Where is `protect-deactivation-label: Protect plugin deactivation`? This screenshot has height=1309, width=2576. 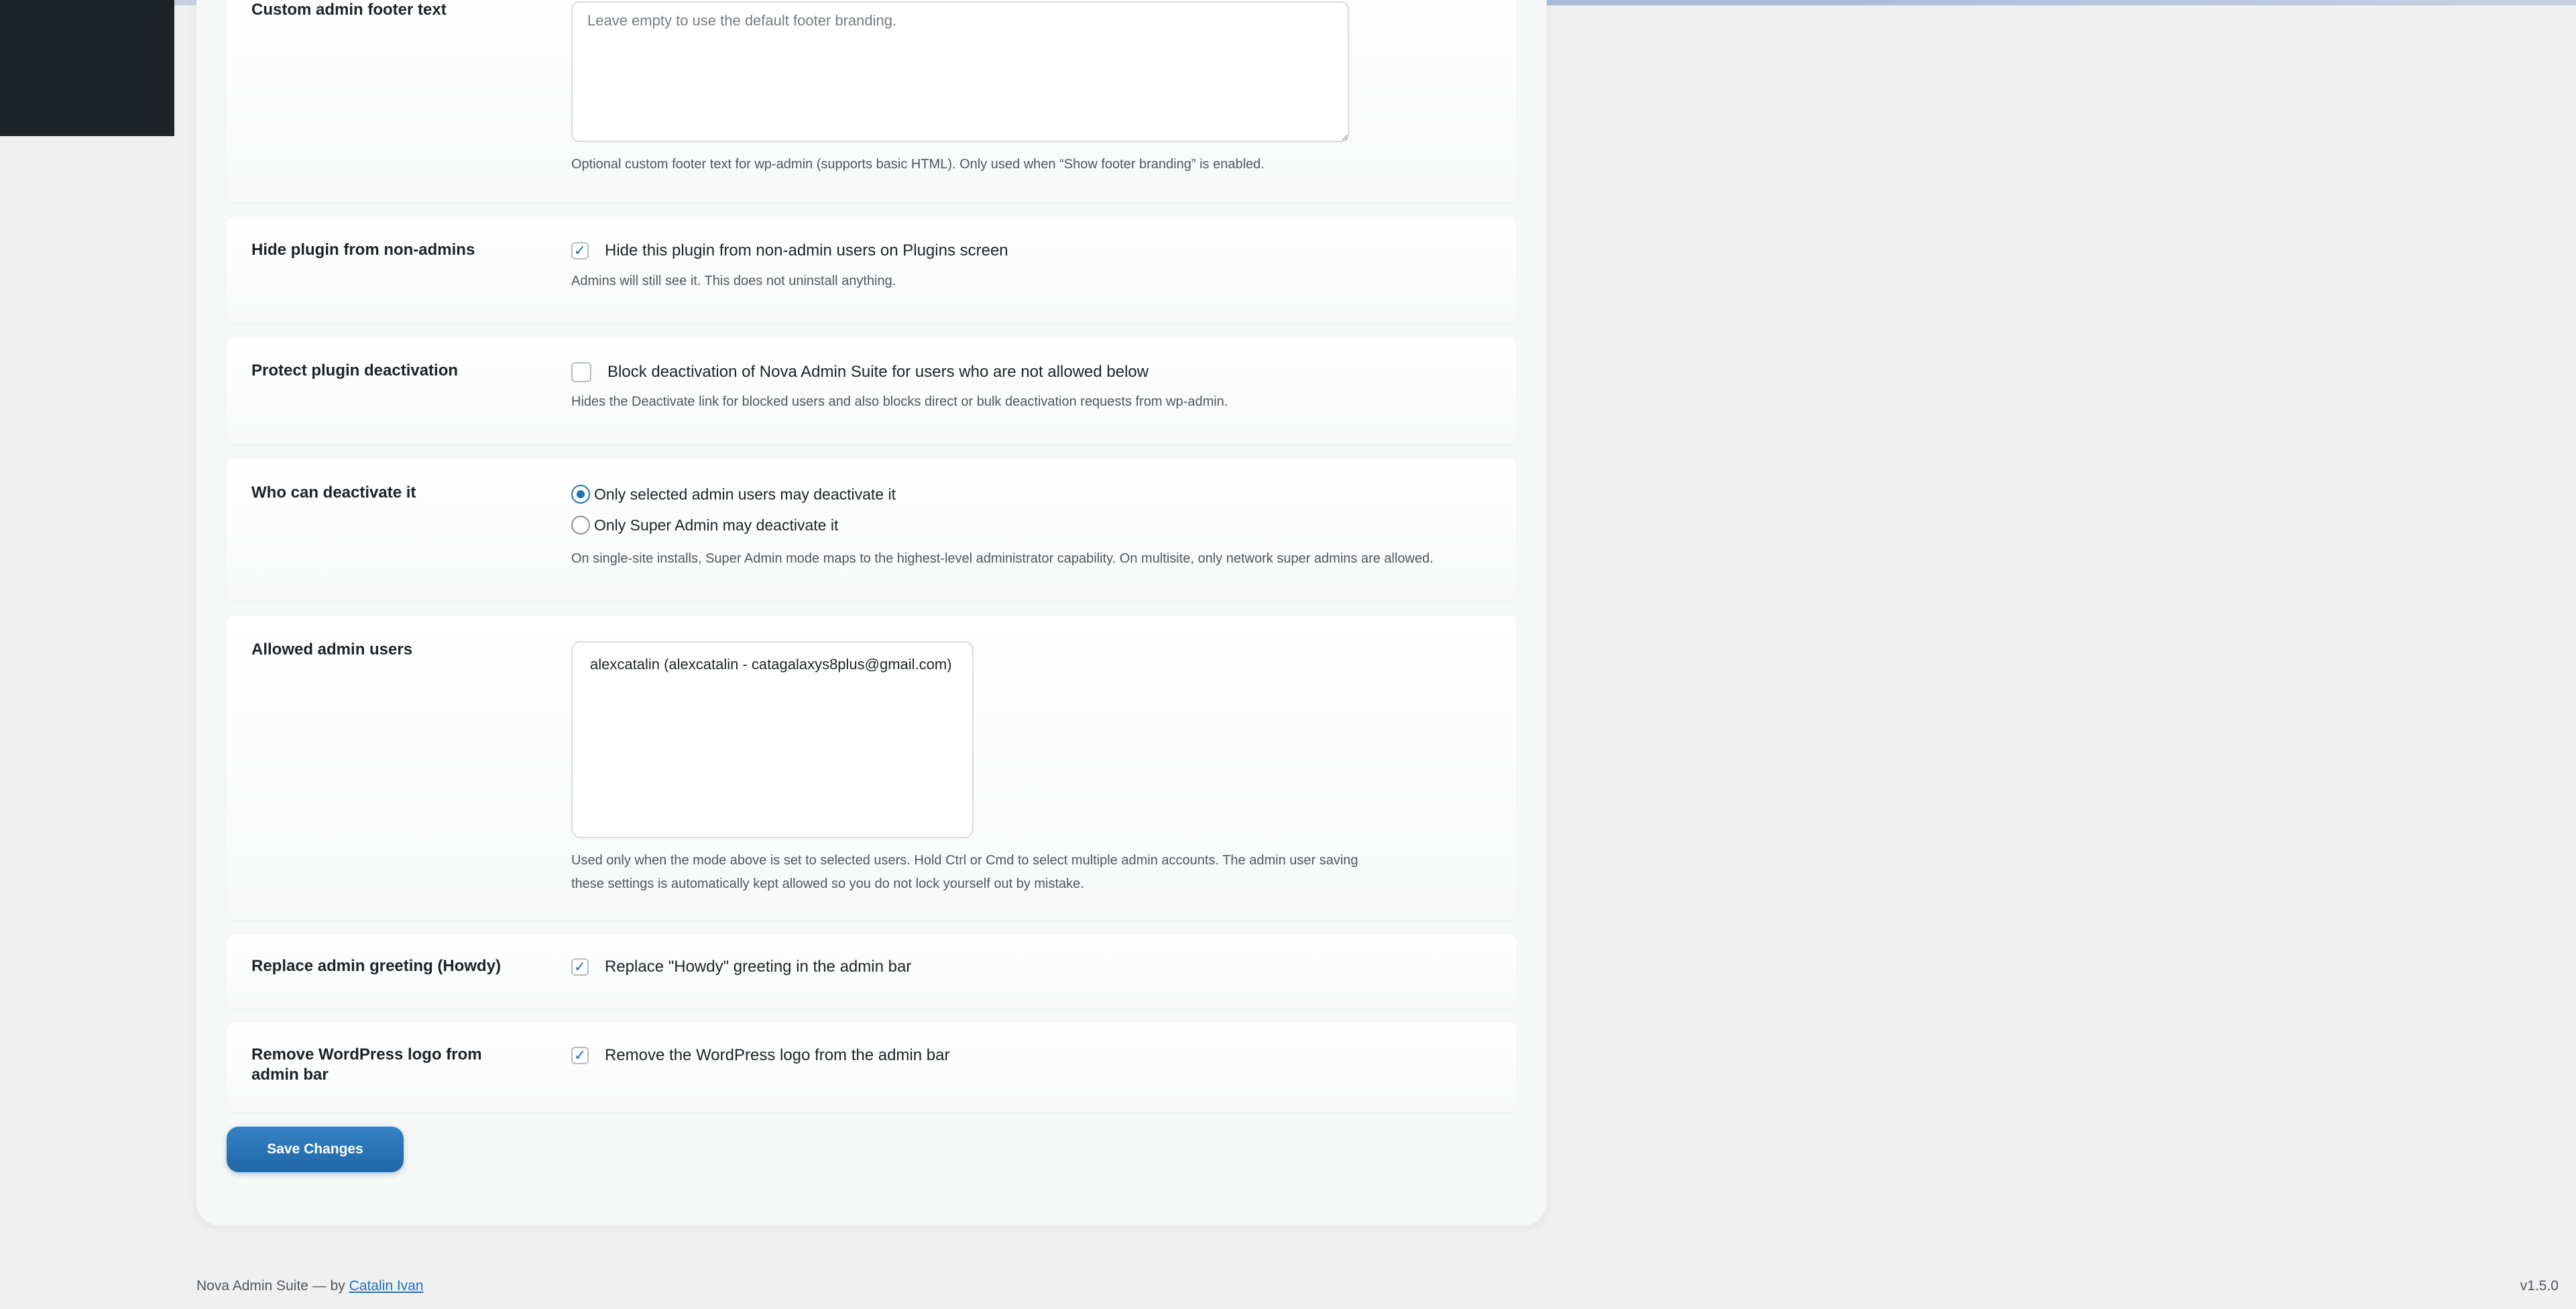
protect-deactivation-label: Protect plugin deactivation is located at coordinates (355, 371).